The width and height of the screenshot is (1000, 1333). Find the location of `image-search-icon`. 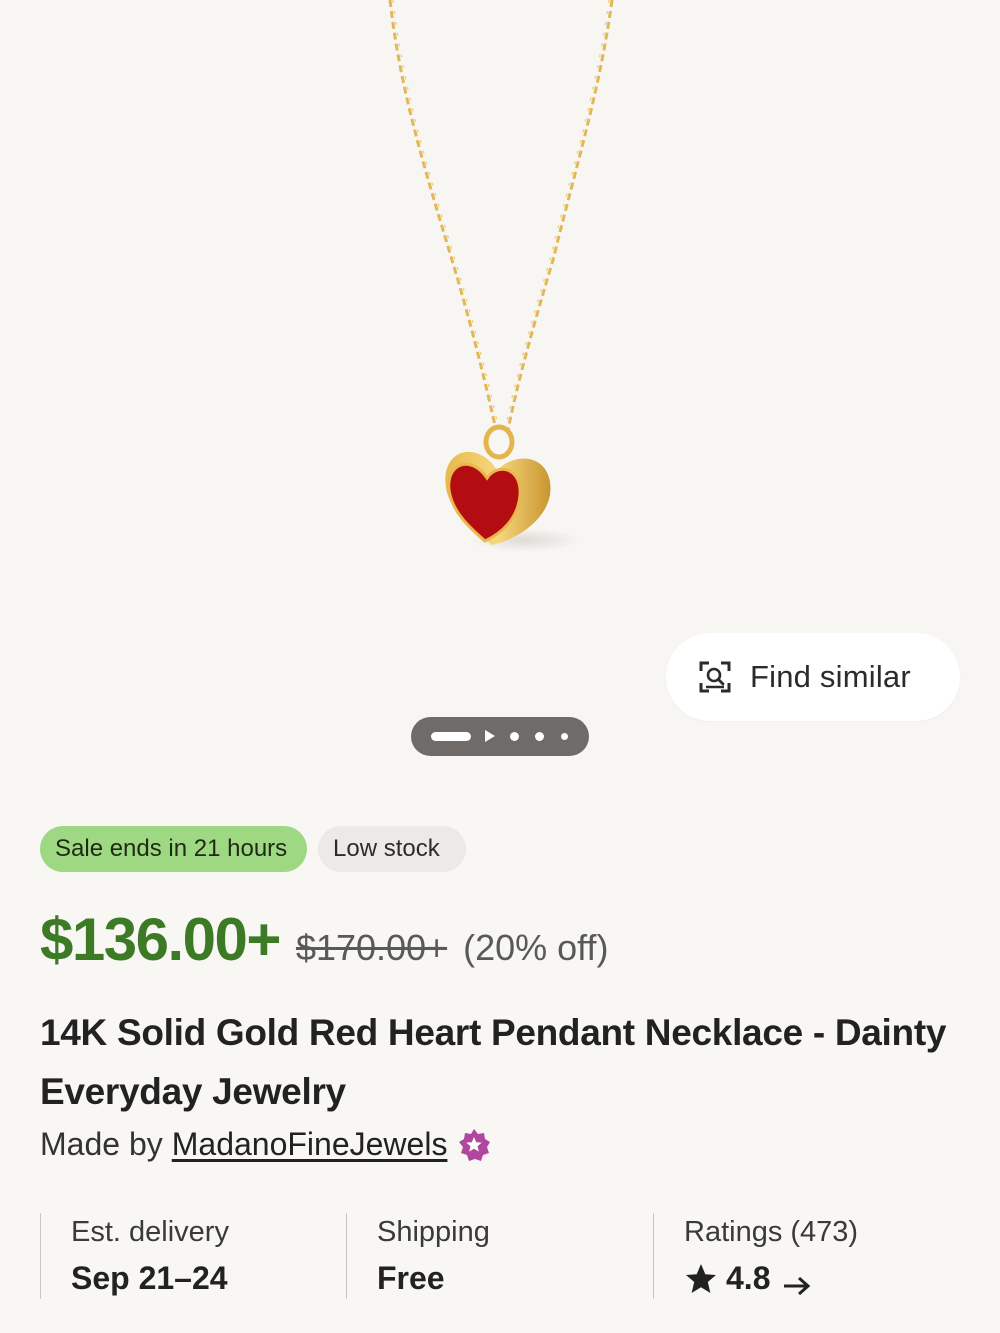

image-search-icon is located at coordinates (715, 677).